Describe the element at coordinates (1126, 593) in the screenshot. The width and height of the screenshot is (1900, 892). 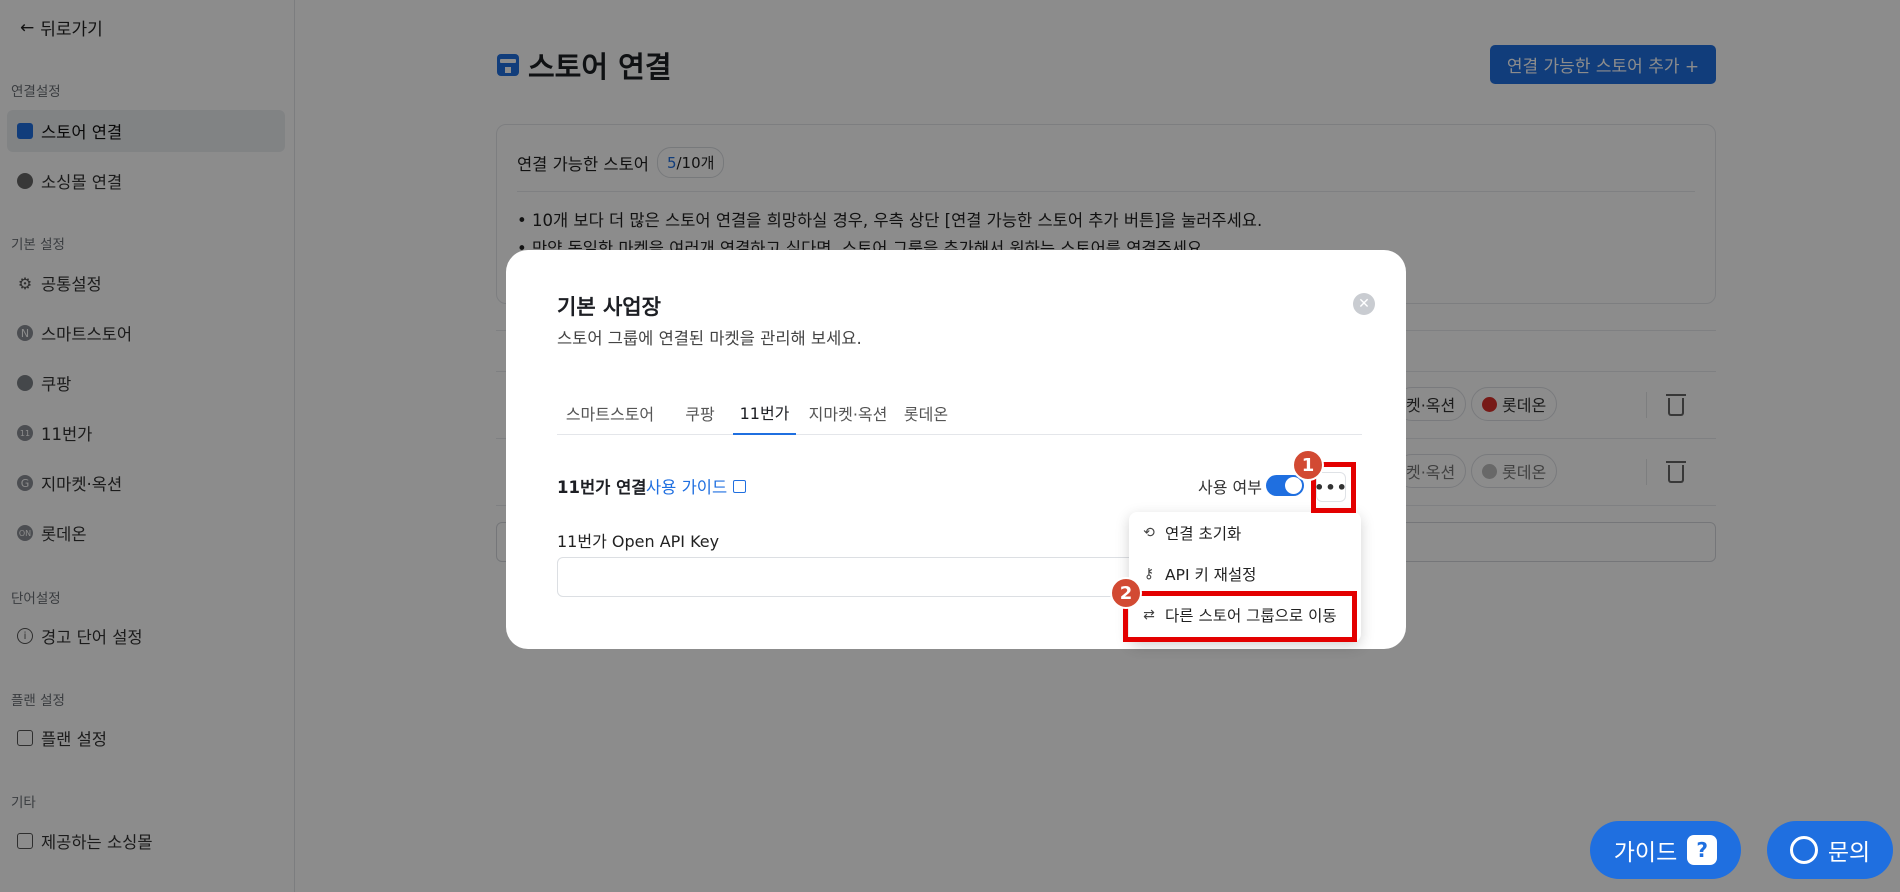
I see `step-badge-2: 2` at that location.